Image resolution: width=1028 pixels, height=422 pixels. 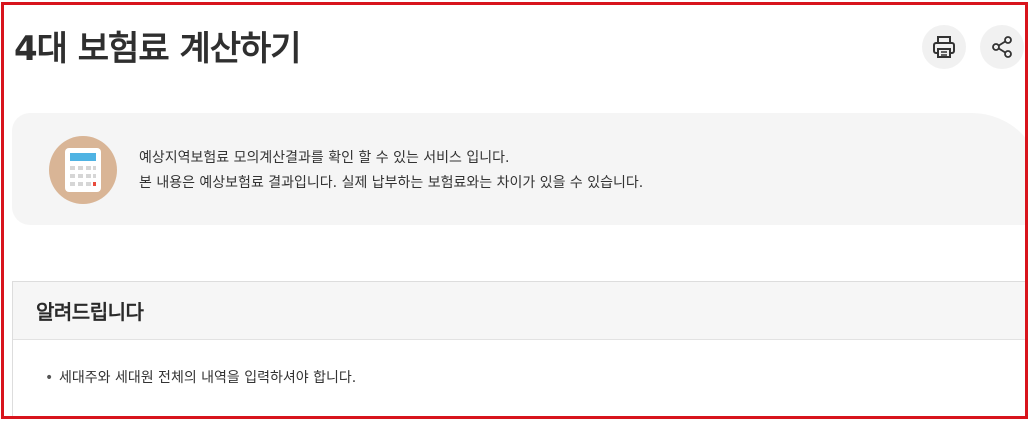 I want to click on printer-icon, so click(x=944, y=47).